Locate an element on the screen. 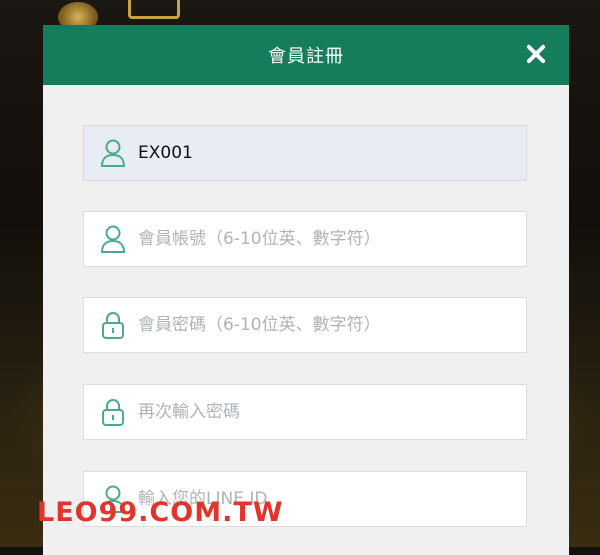 This screenshot has width=600, height=555. modal-title: 會員註冊 is located at coordinates (306, 56).